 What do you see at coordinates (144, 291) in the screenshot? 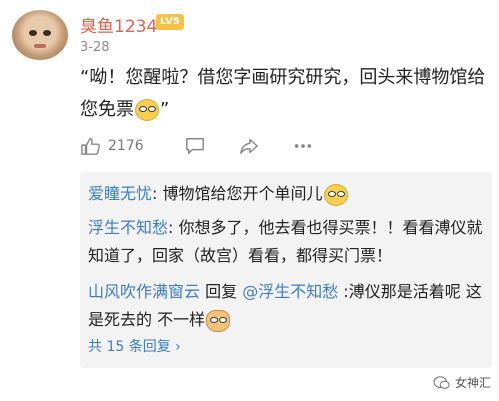
I see `reply-username: 山风吹作满窗云` at bounding box center [144, 291].